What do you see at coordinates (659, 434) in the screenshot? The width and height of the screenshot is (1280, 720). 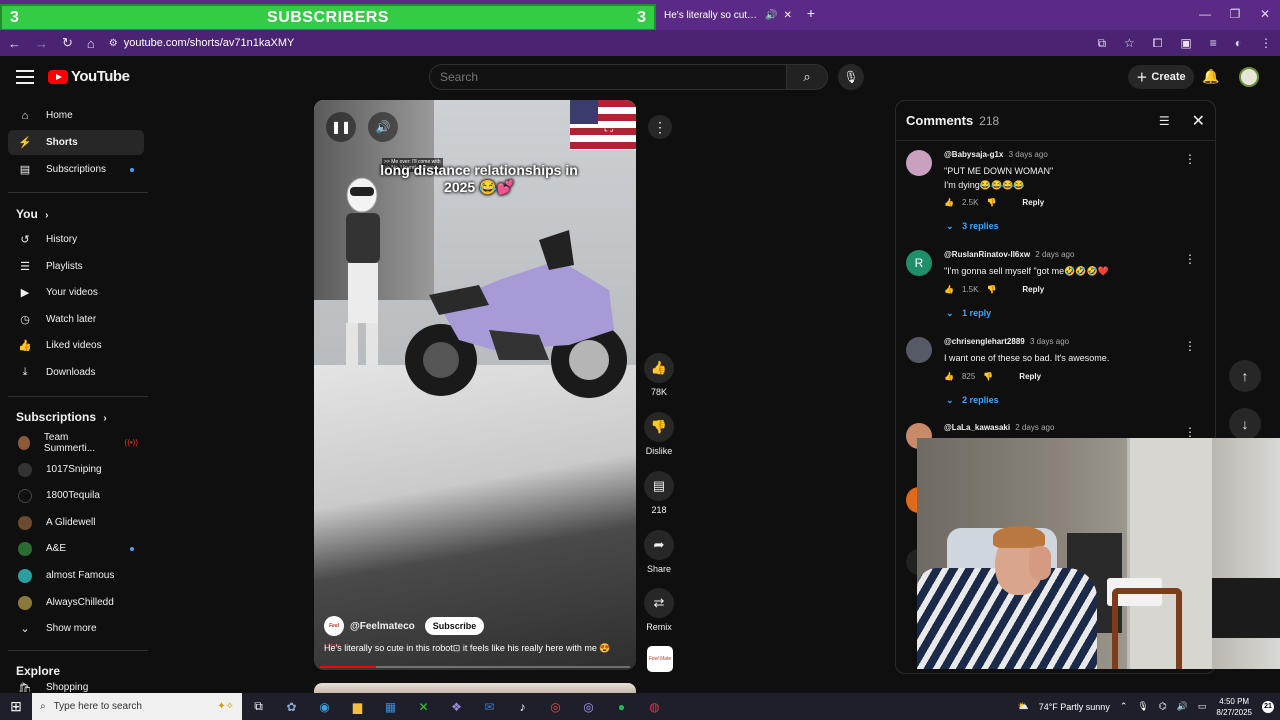 I see `dislike-button: 👎 Dislike` at bounding box center [659, 434].